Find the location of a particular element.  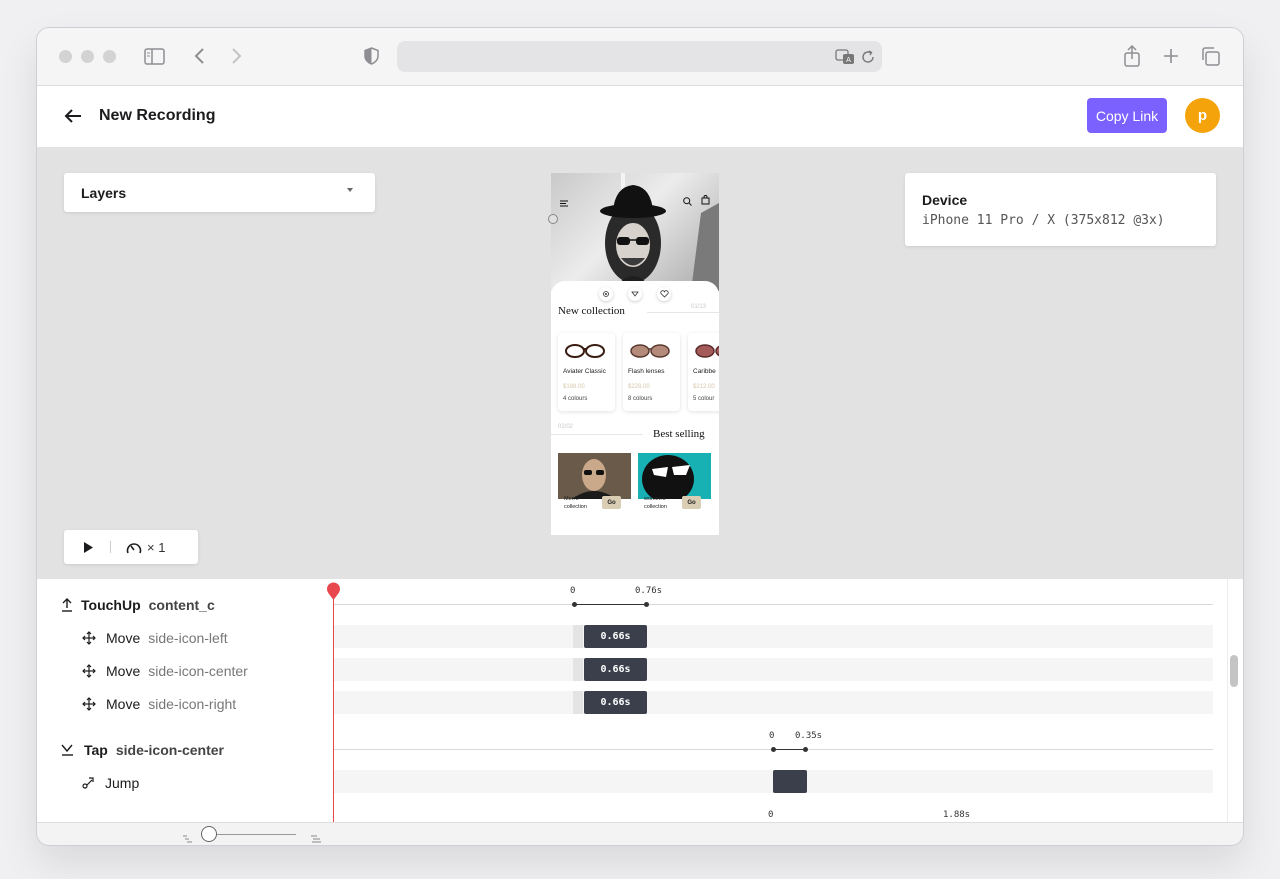

zoom-in-icon is located at coordinates (316, 837).